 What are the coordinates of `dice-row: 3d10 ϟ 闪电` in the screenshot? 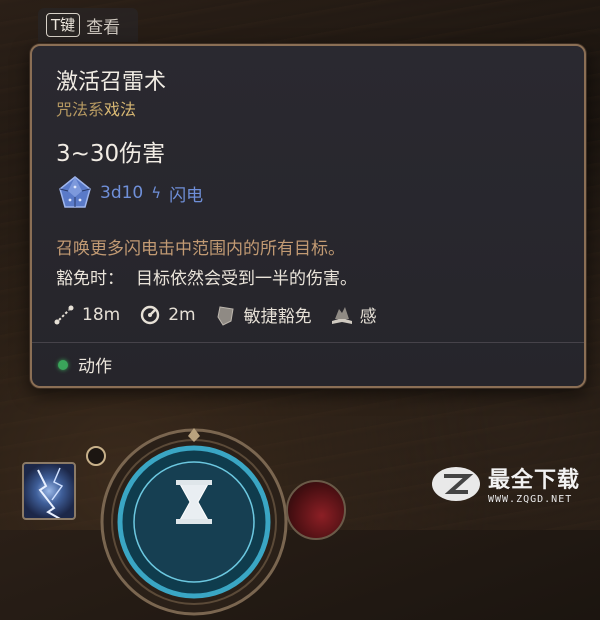 It's located at (130, 193).